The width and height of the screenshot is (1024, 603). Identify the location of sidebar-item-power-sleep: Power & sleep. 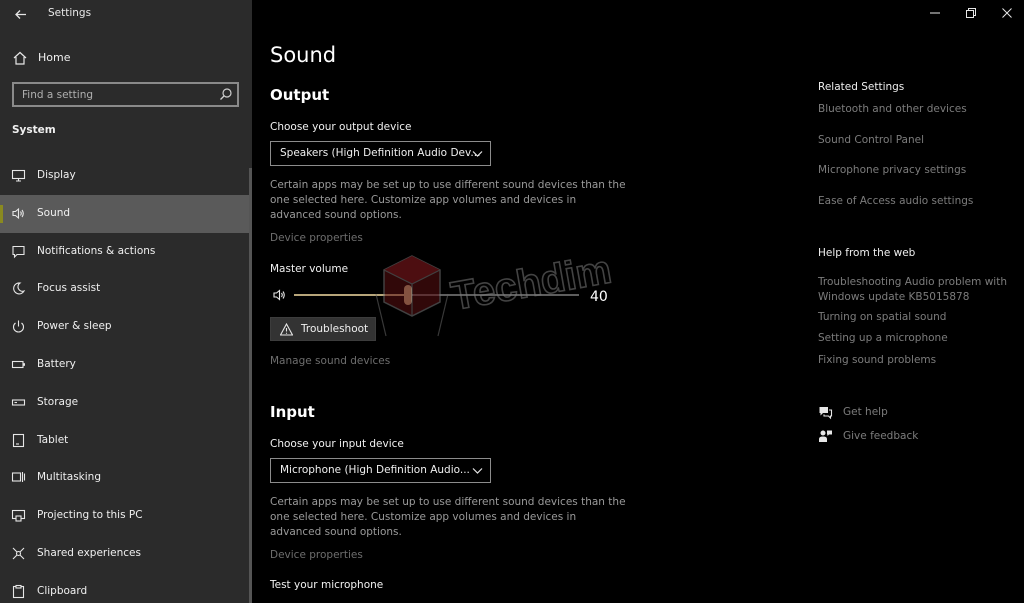
(126, 327).